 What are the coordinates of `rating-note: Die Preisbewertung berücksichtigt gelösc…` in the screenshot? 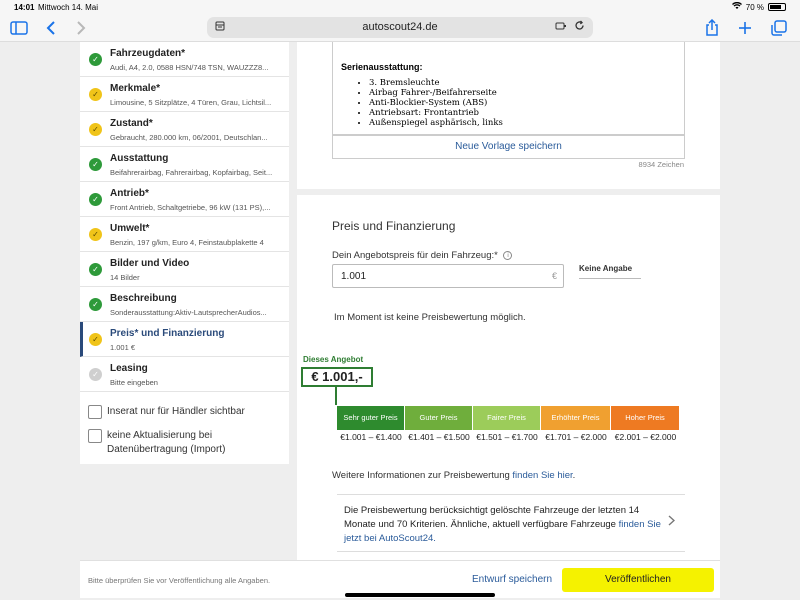 It's located at (511, 523).